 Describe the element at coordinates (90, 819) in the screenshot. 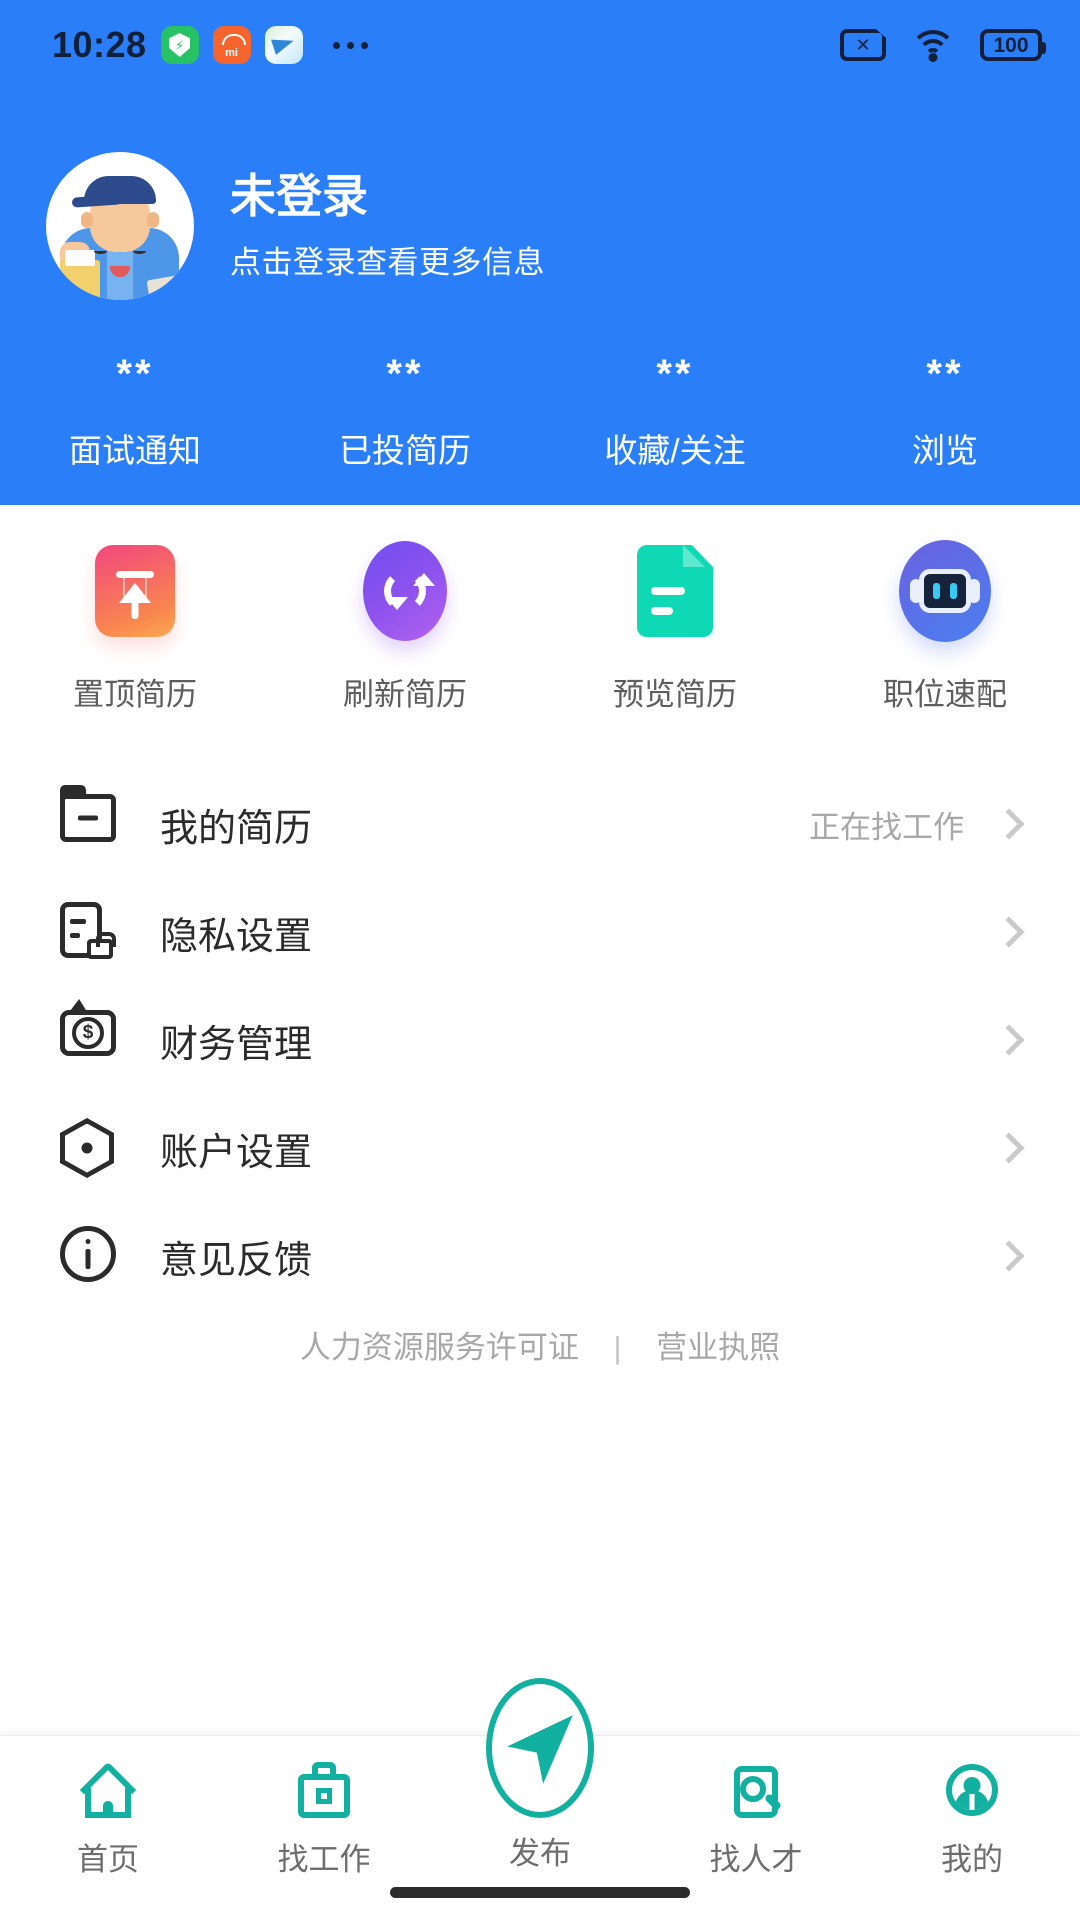

I see `folder-icon` at that location.